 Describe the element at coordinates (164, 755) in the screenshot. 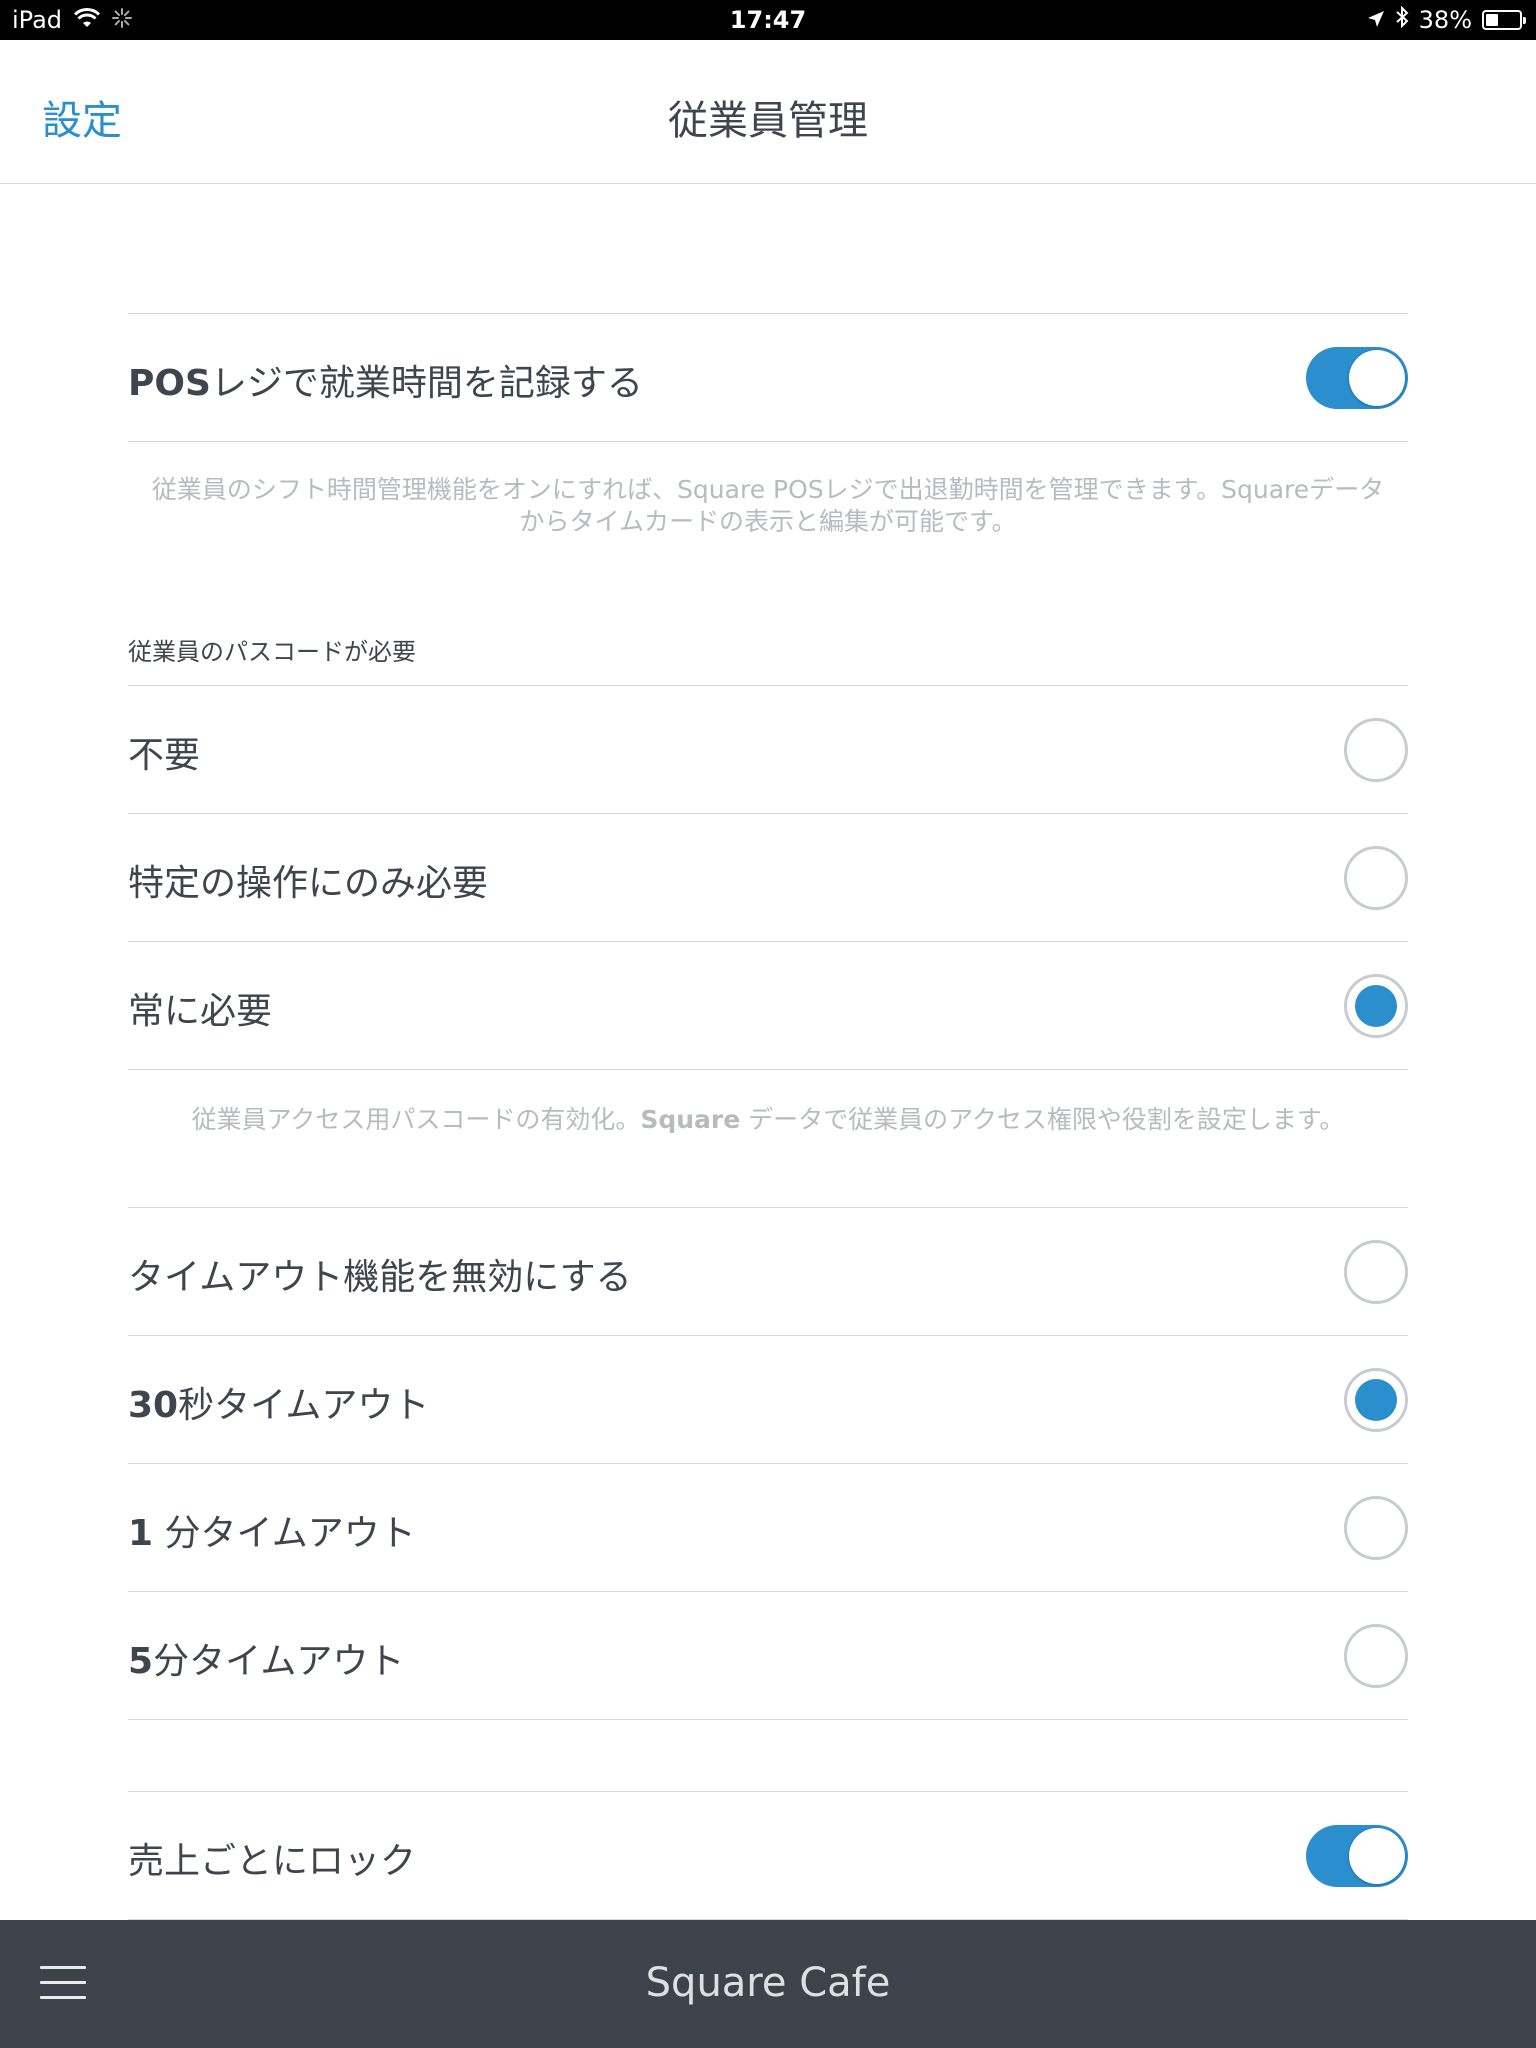

I see `passcode-option-label: 不要` at that location.